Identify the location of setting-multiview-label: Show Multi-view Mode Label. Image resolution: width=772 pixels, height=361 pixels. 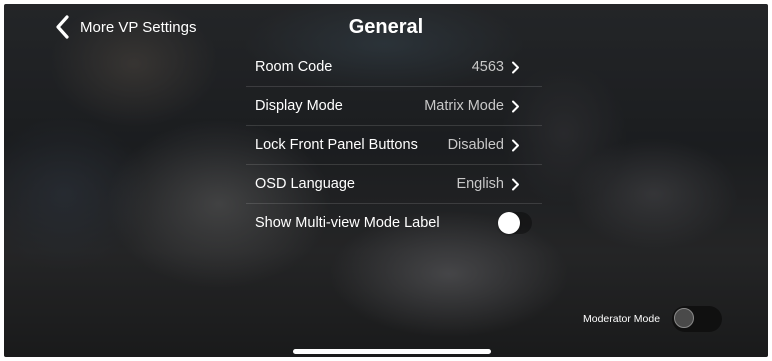
(394, 223).